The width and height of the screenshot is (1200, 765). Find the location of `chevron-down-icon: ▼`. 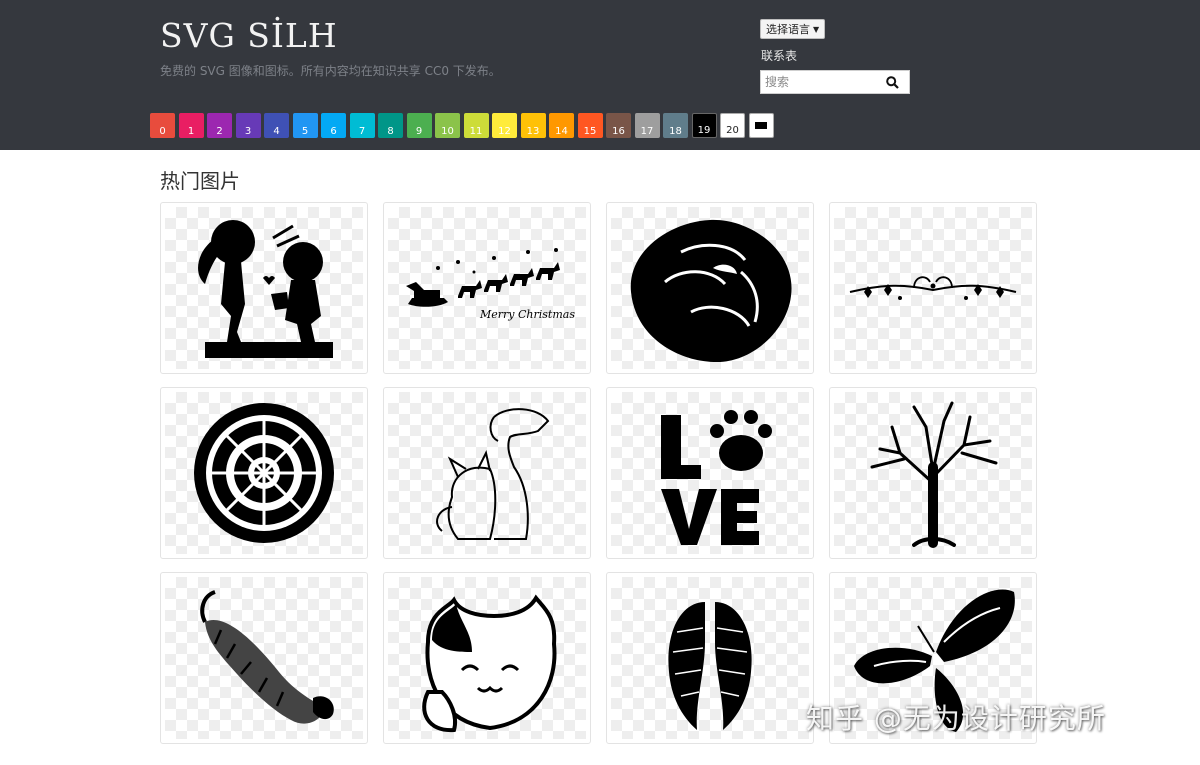

chevron-down-icon: ▼ is located at coordinates (816, 29).